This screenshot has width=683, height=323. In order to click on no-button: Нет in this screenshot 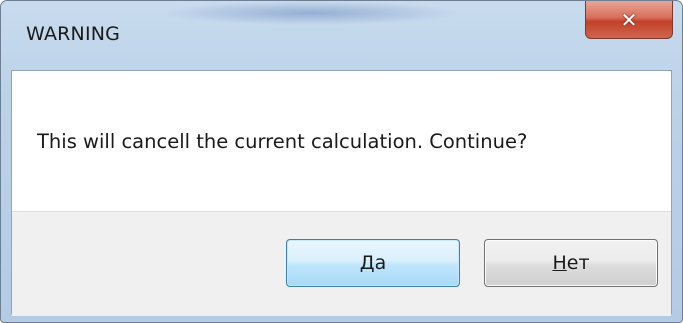, I will do `click(571, 263)`.